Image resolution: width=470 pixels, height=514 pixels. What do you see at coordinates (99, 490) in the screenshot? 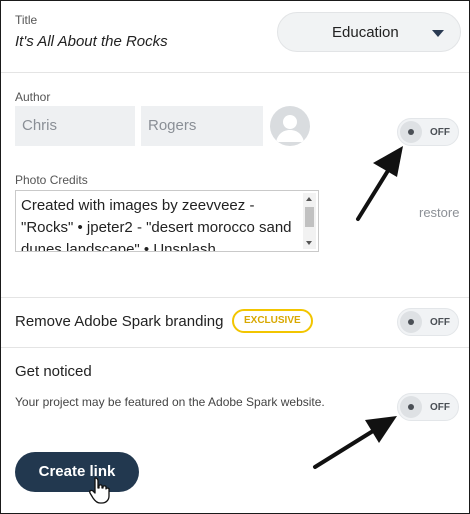
I see `hand-pointer-icon` at bounding box center [99, 490].